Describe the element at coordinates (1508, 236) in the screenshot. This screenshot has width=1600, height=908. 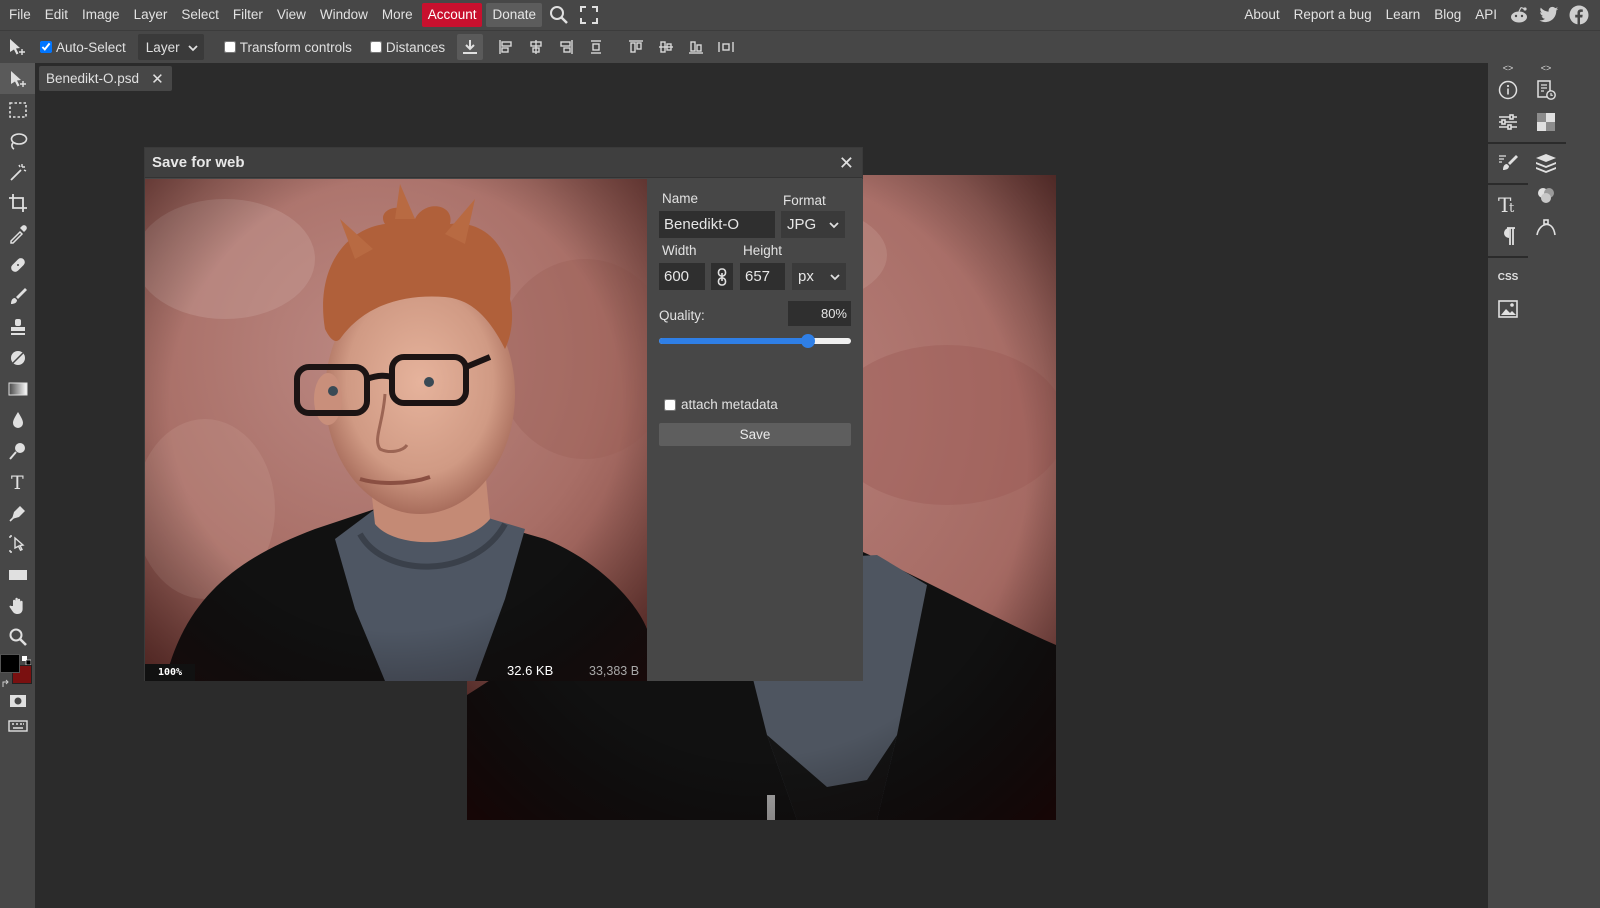
I see `paragraph-icon` at that location.